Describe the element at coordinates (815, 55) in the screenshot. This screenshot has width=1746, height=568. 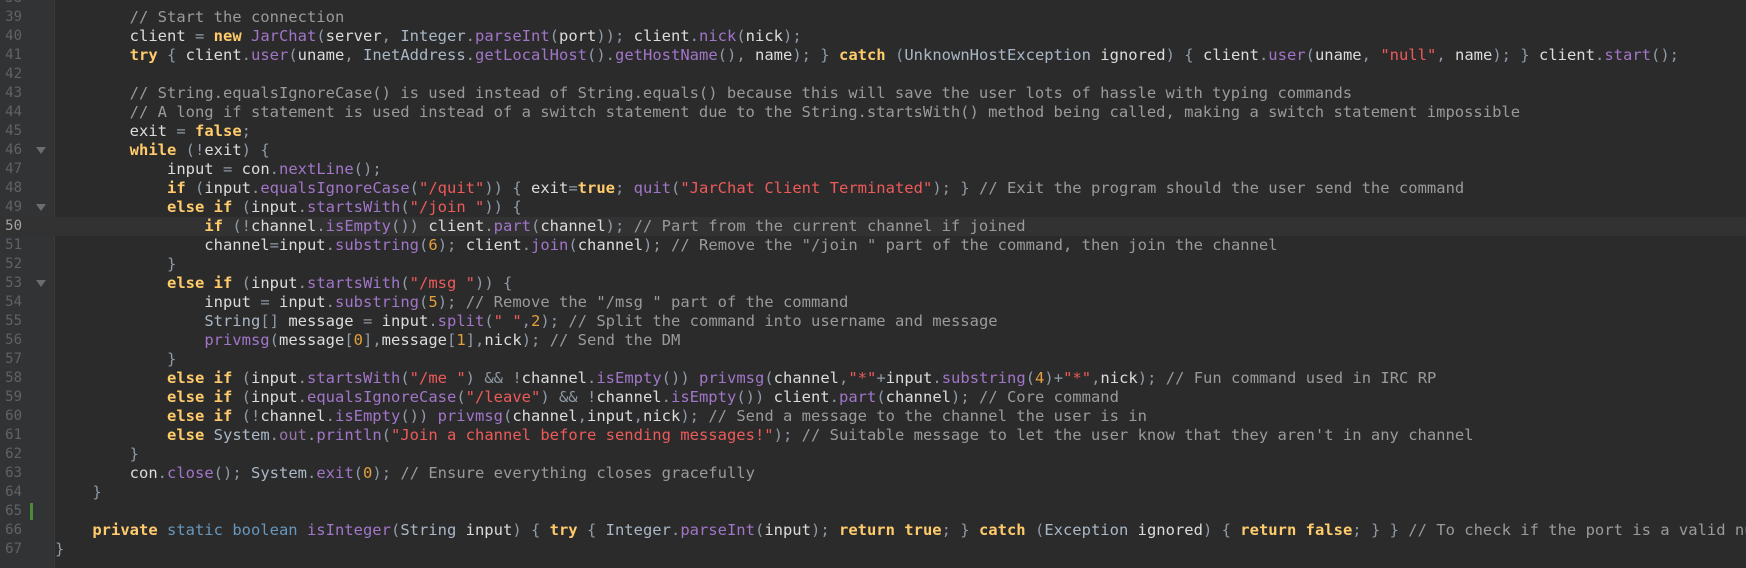
I see `code-token: ); }` at that location.